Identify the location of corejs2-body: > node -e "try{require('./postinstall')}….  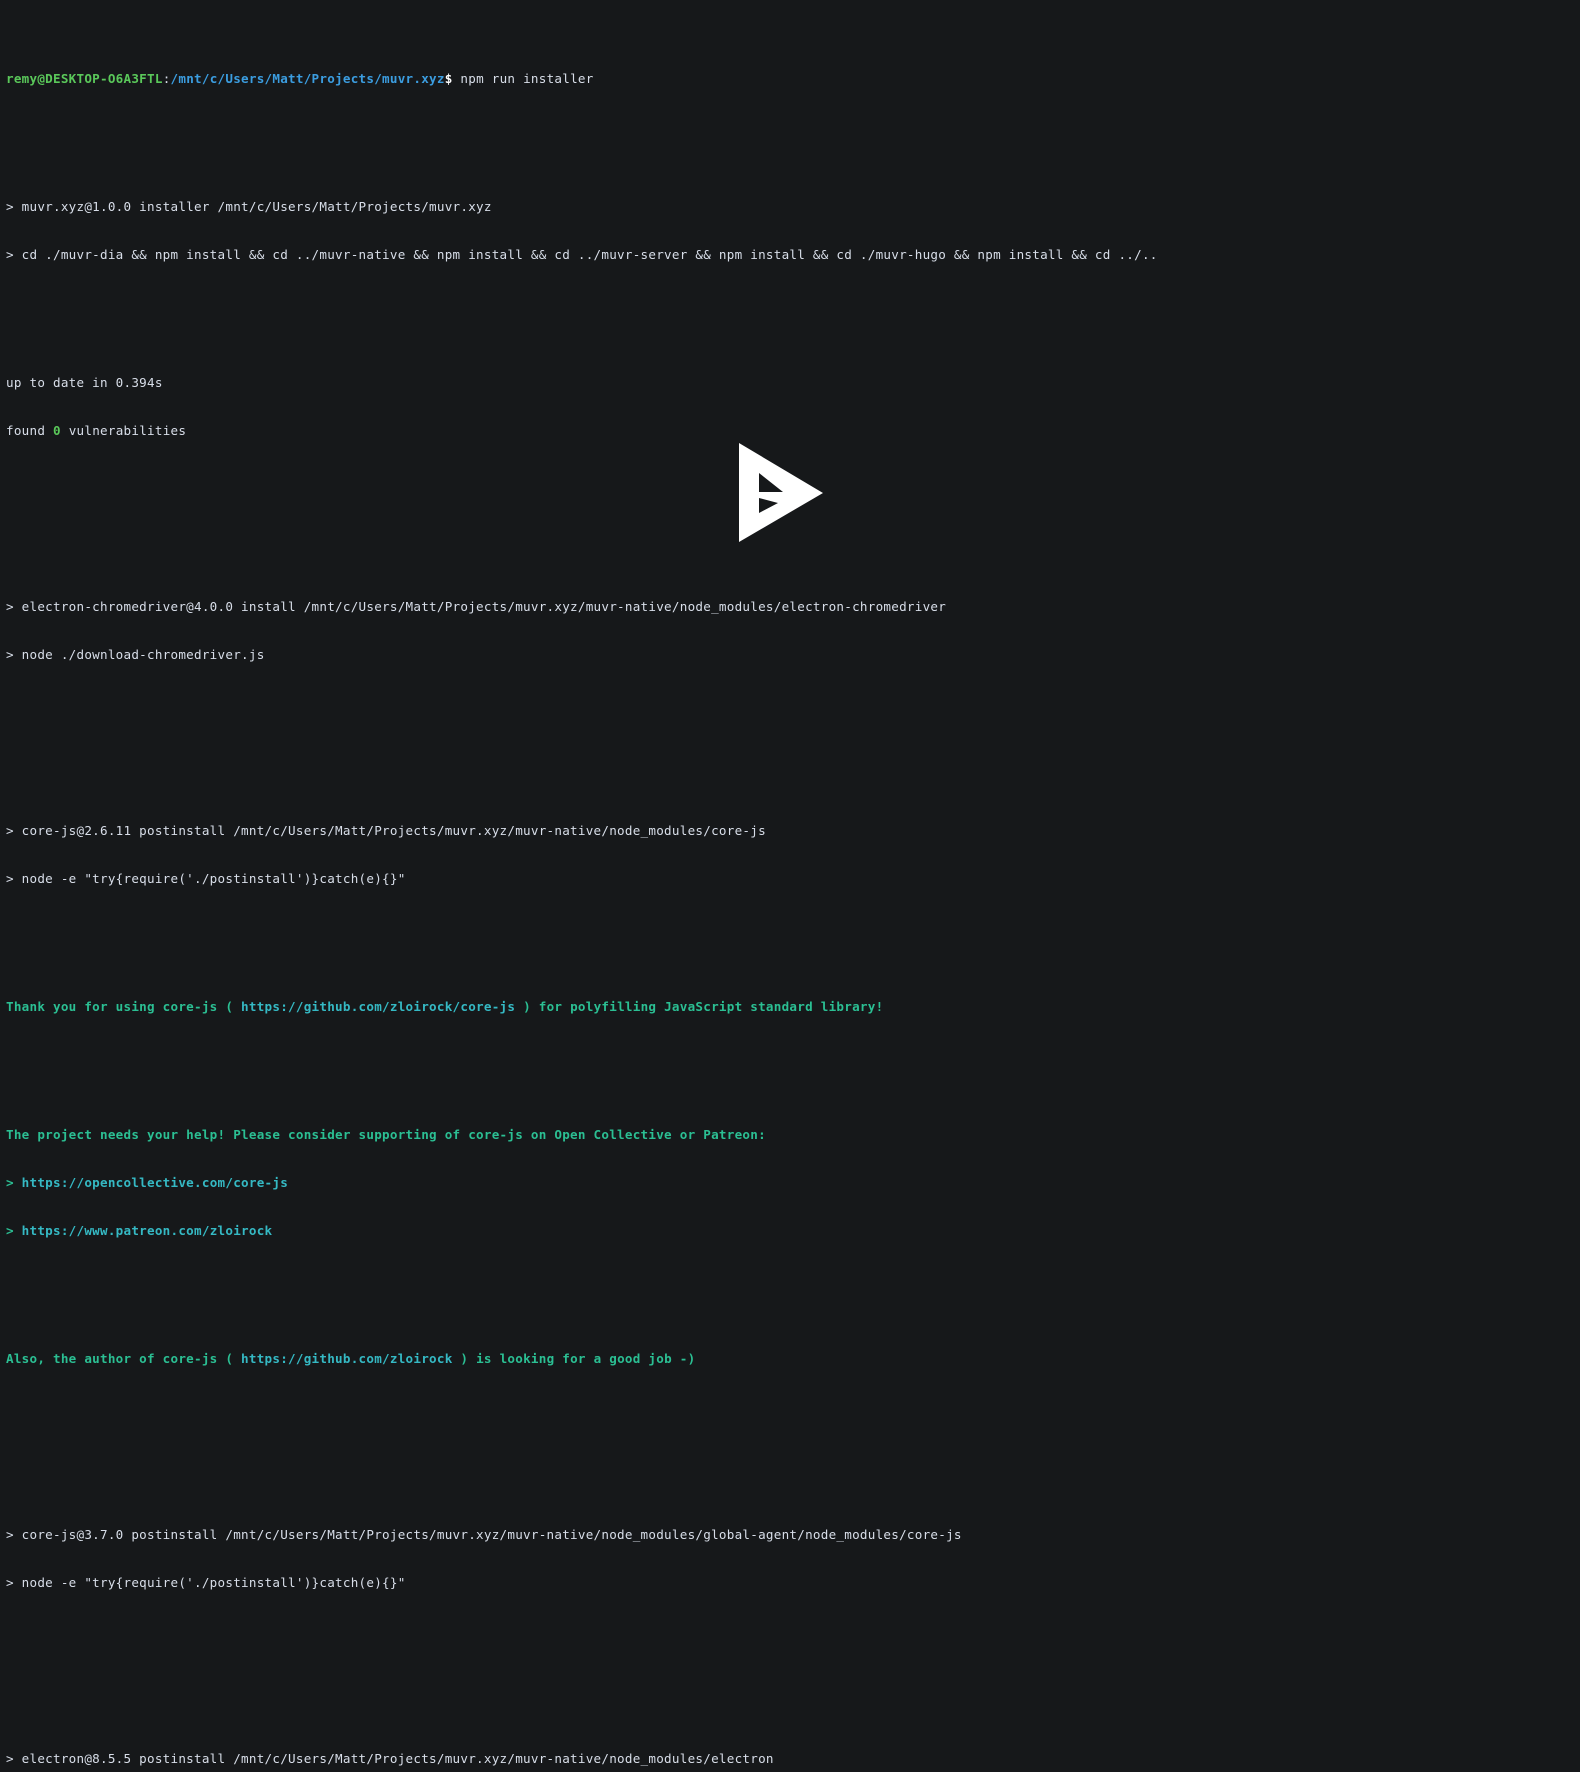
(206, 878).